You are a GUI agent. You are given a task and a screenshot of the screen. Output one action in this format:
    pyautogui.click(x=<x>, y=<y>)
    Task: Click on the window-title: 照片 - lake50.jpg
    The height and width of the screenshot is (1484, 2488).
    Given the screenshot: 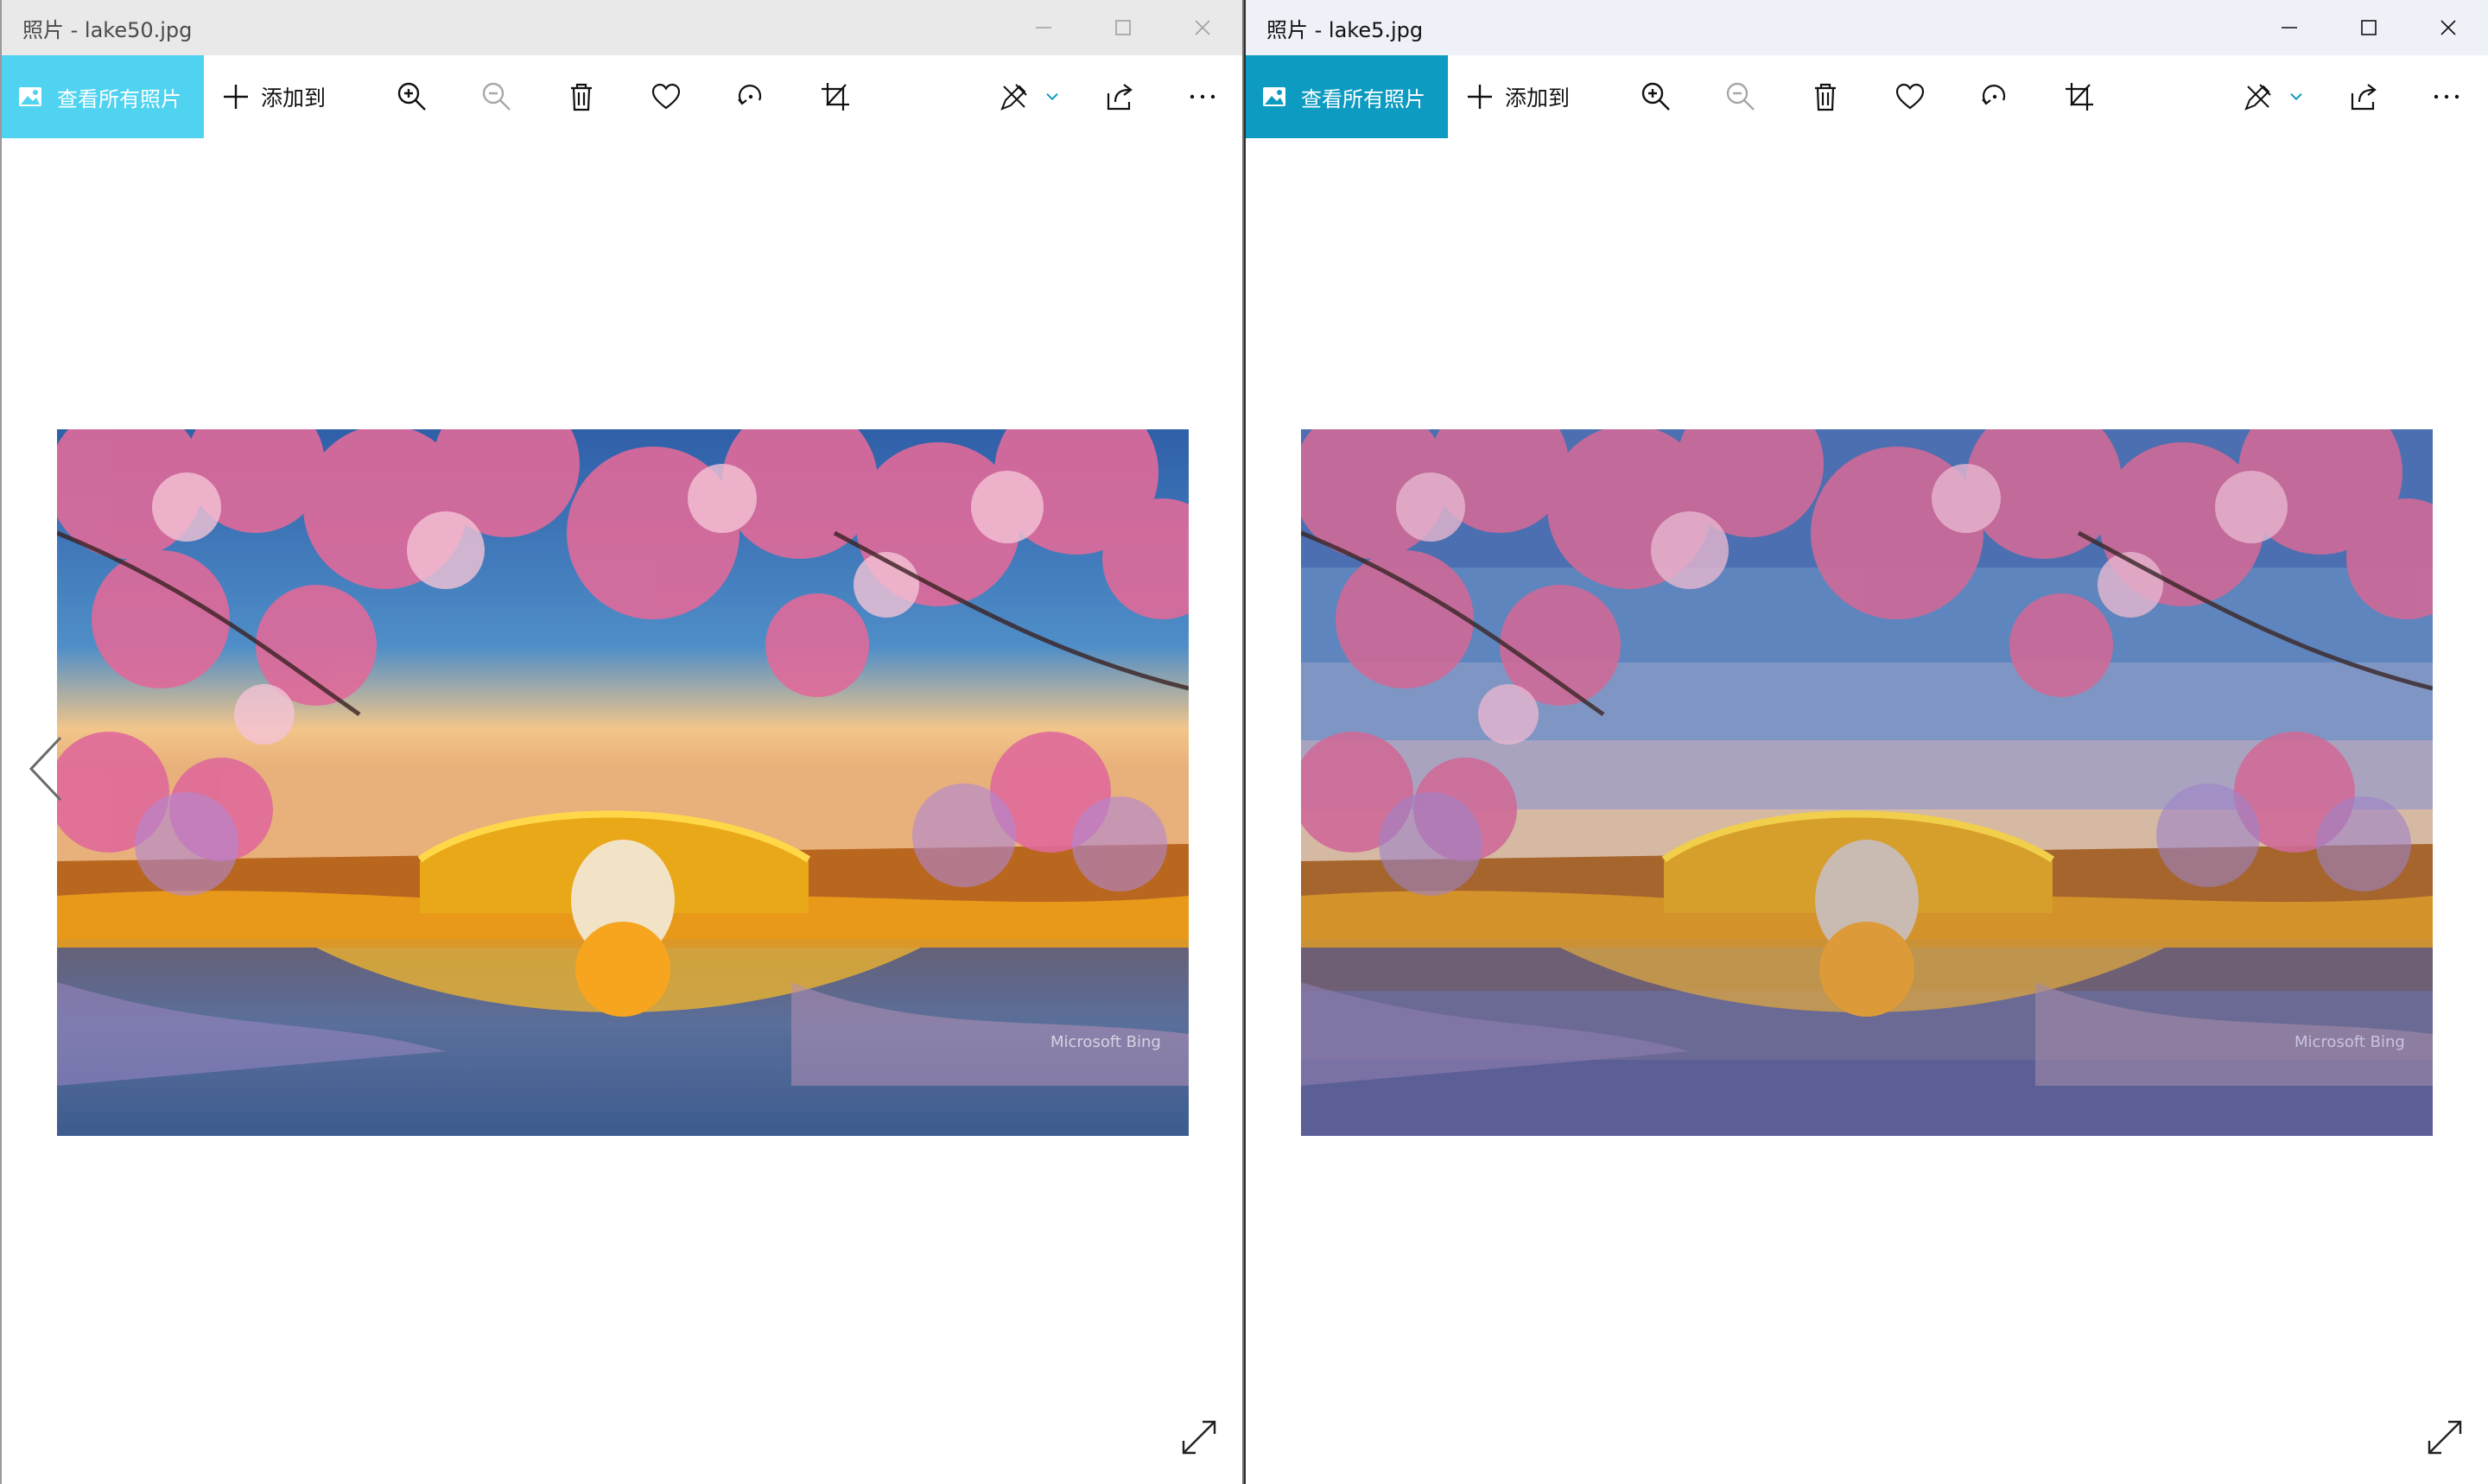 What is the action you would take?
    pyautogui.click(x=107, y=29)
    